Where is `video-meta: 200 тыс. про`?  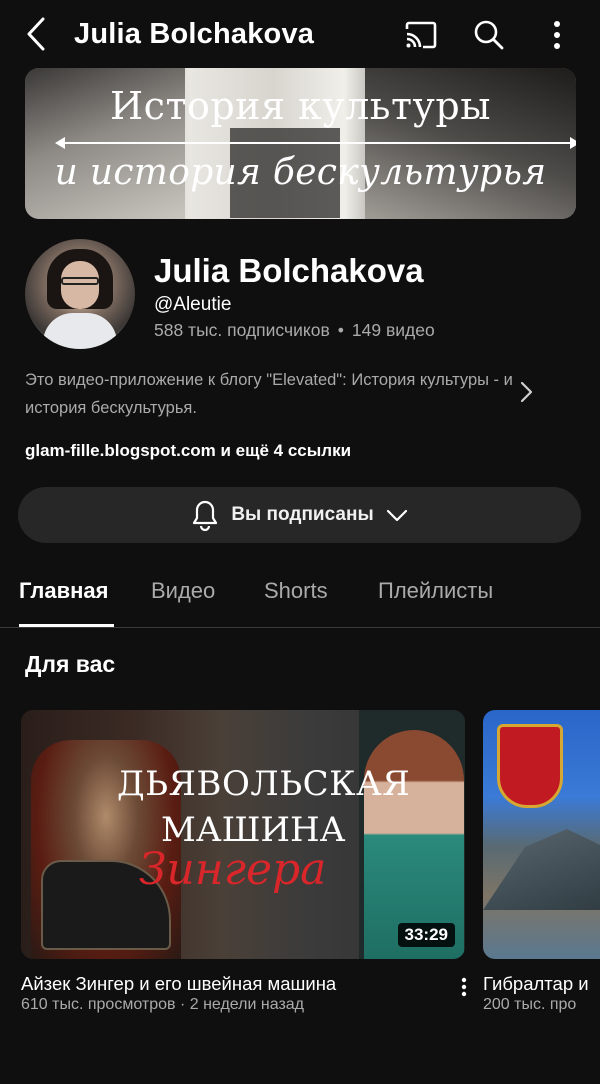
video-meta: 200 тыс. про is located at coordinates (529, 1005).